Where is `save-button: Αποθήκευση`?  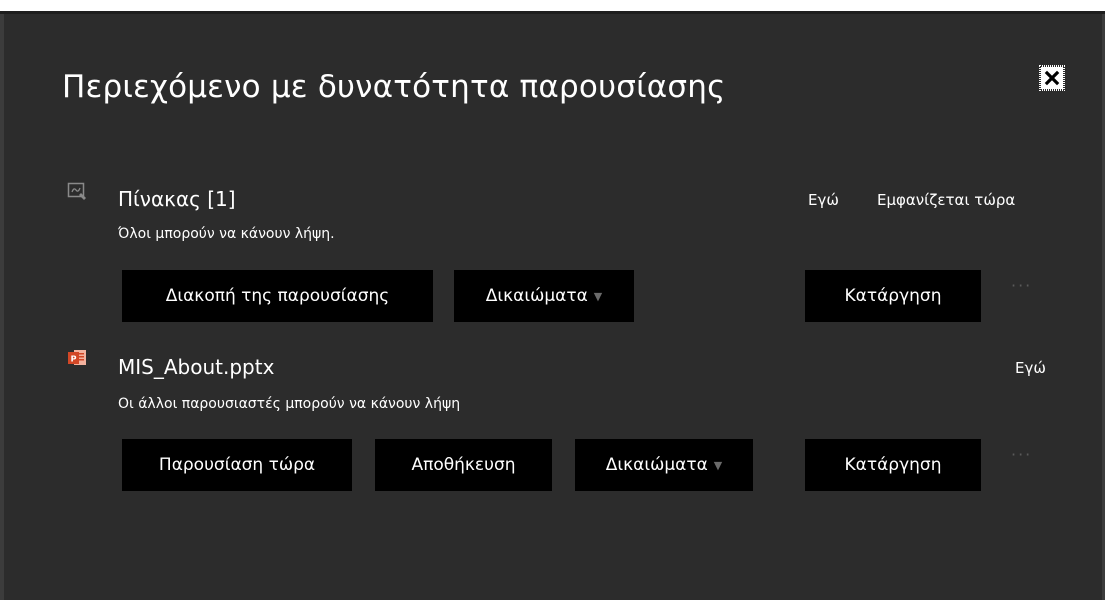 save-button: Αποθήκευση is located at coordinates (463, 465).